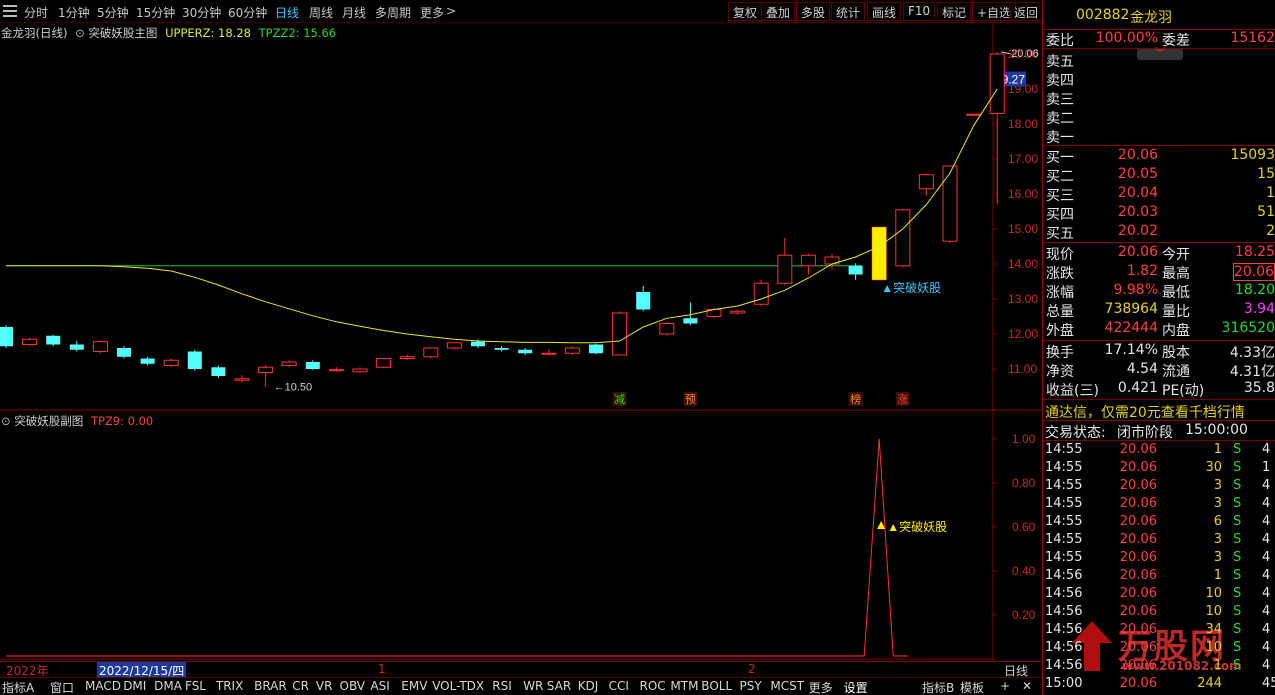  I want to click on draw-line-button: 画线, so click(884, 11).